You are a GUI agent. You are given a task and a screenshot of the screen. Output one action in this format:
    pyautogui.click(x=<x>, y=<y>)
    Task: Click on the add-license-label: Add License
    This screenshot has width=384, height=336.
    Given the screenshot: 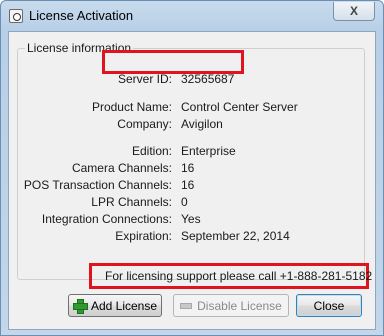 What is the action you would take?
    pyautogui.click(x=124, y=305)
    